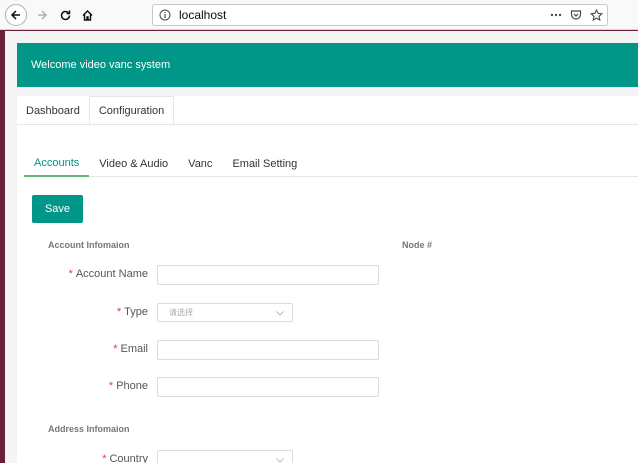 The width and height of the screenshot is (638, 463). I want to click on save-button: Save, so click(57, 209).